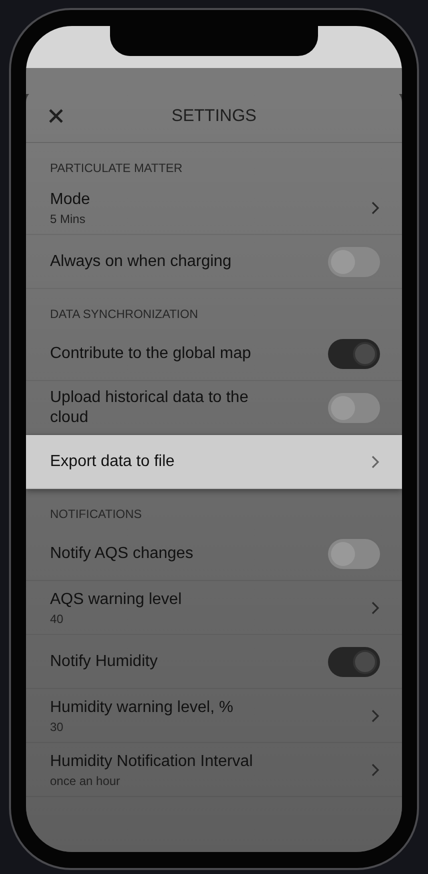  I want to click on setting-label: Notify Humidity, so click(104, 662).